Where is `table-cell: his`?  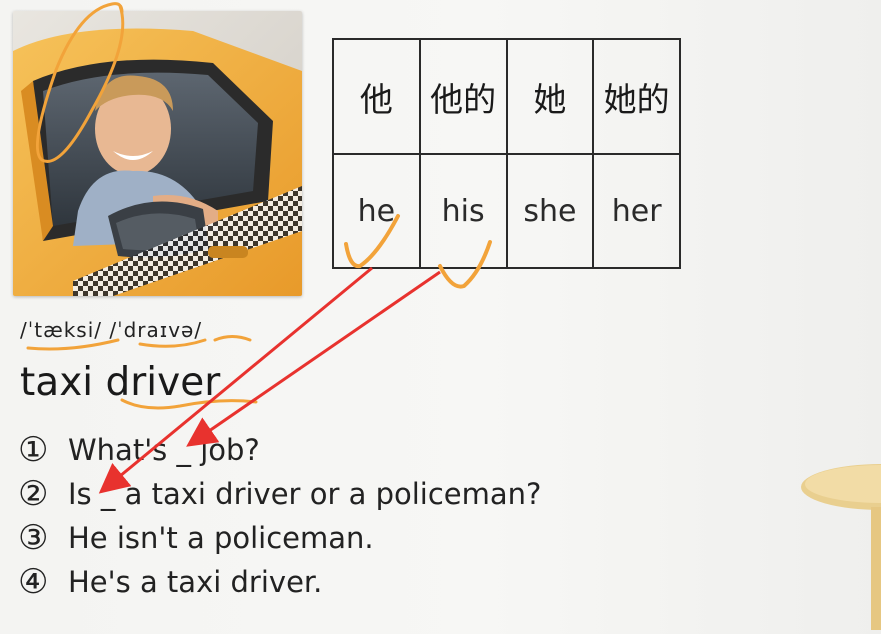
table-cell: his is located at coordinates (463, 211).